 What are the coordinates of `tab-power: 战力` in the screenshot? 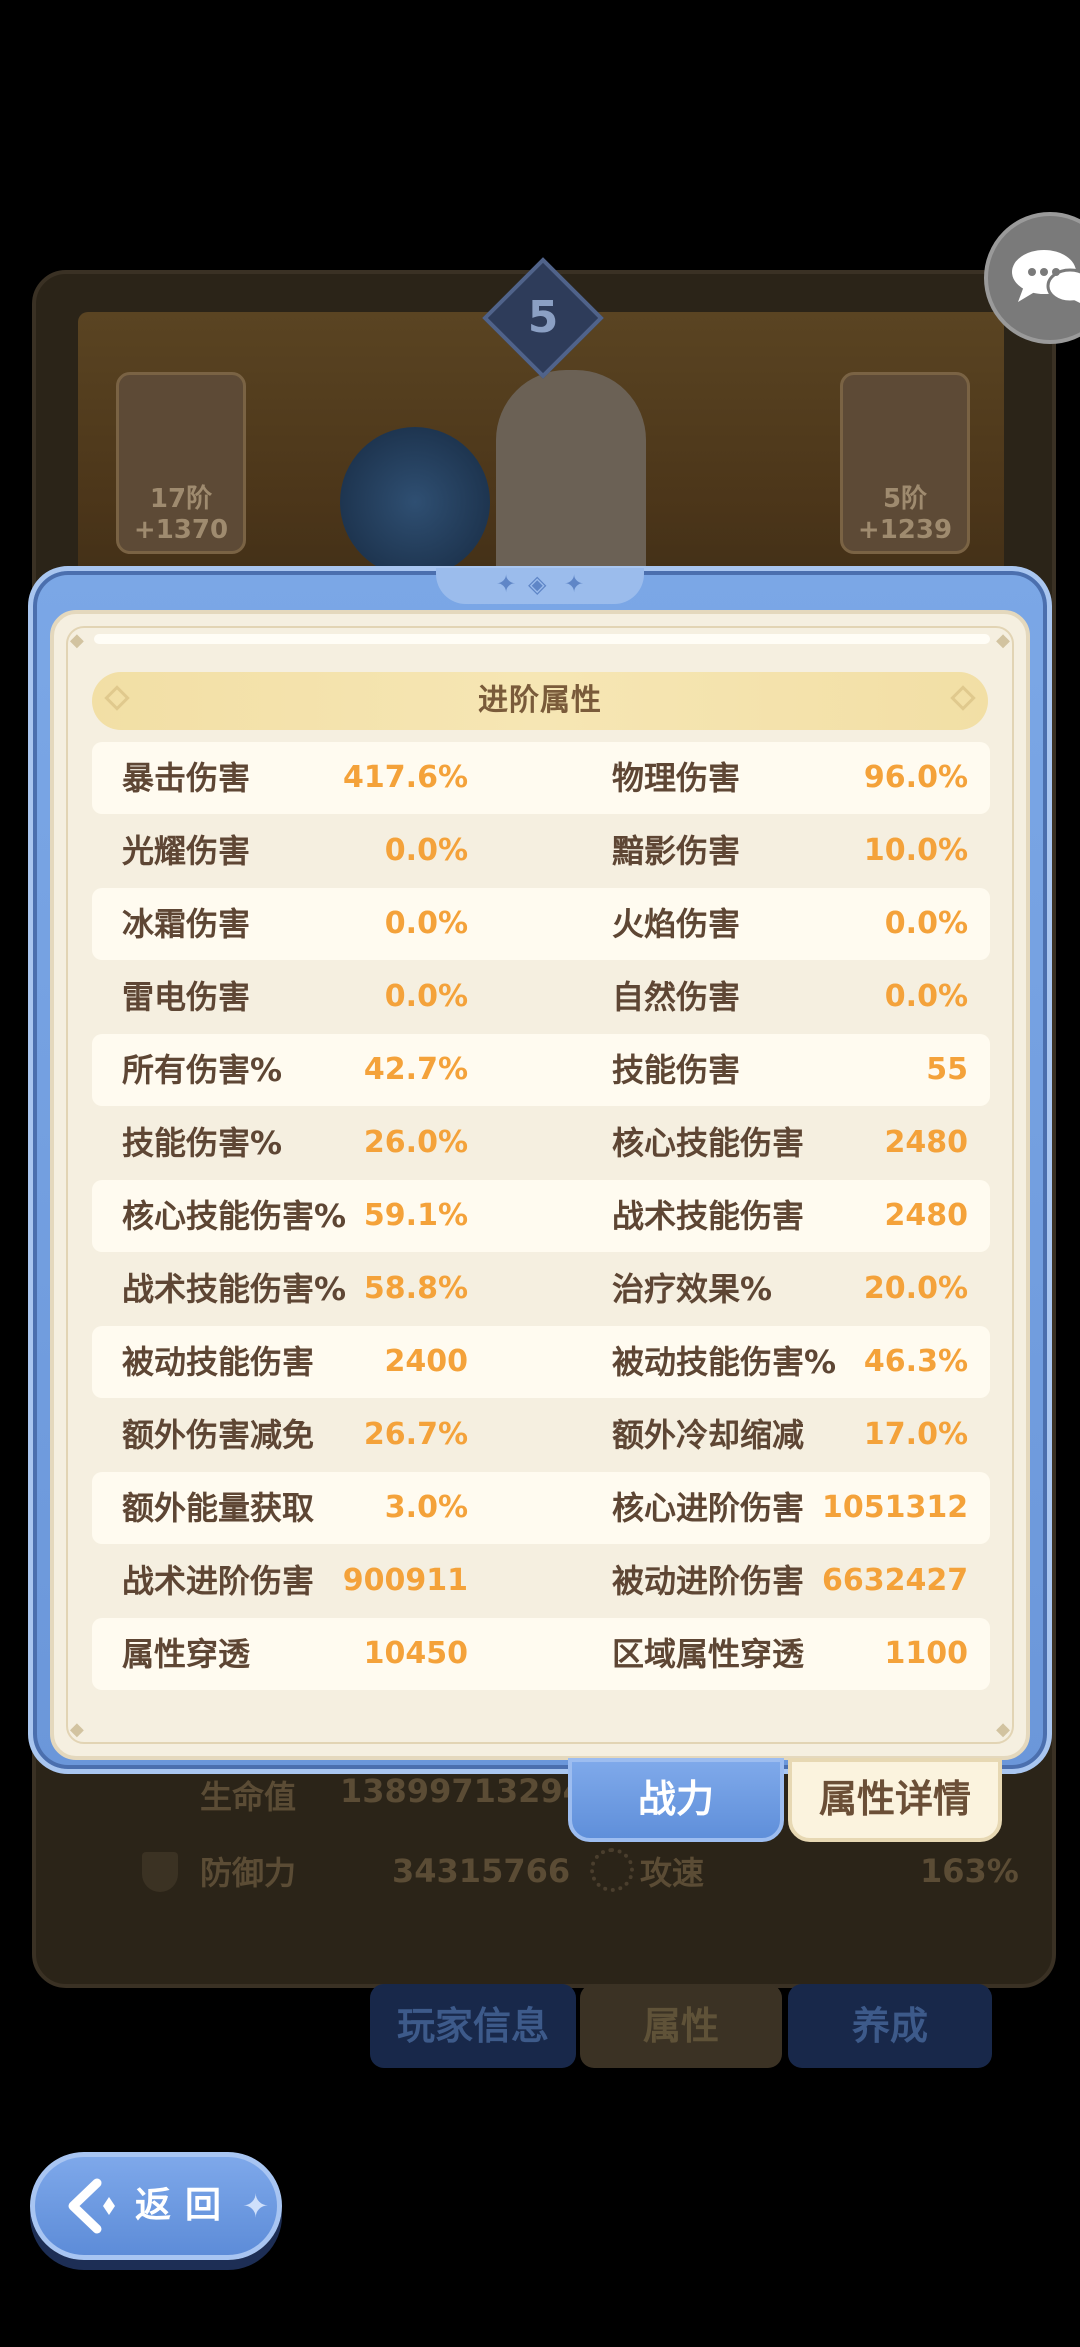 It's located at (676, 1800).